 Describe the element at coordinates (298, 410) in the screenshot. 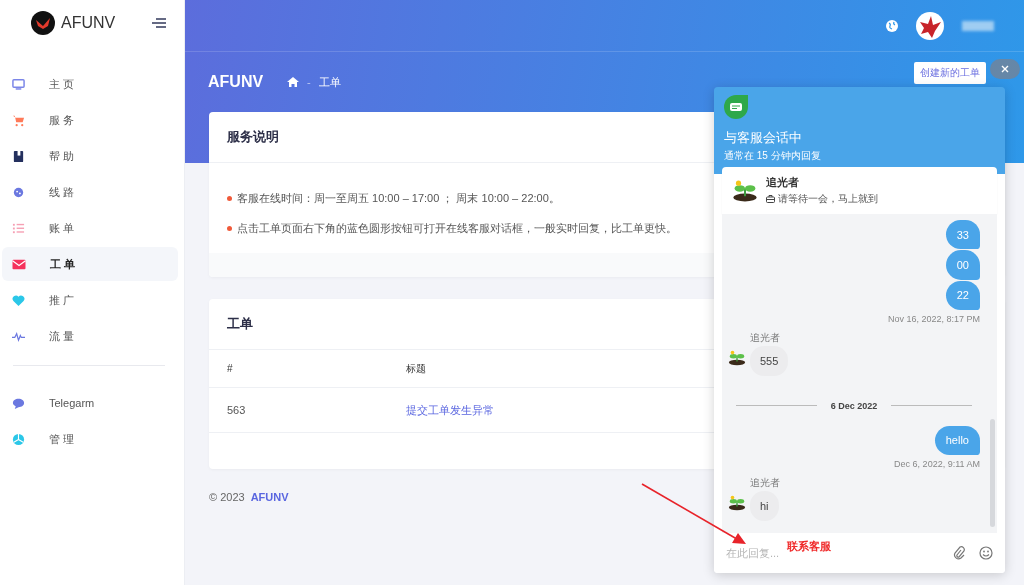

I see `table-cell: 563` at that location.